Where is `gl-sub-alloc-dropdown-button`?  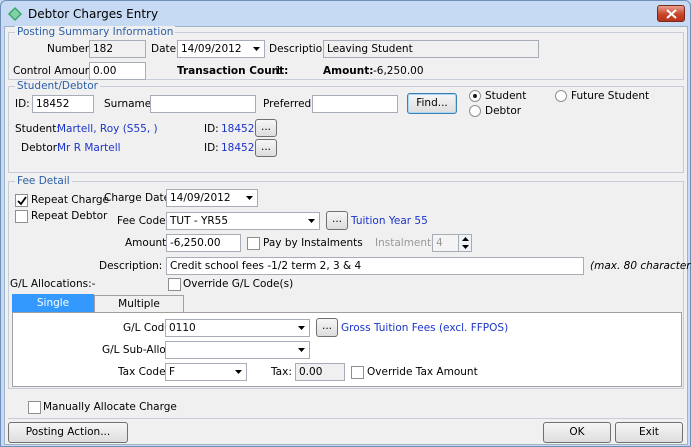 gl-sub-alloc-dropdown-button is located at coordinates (301, 350).